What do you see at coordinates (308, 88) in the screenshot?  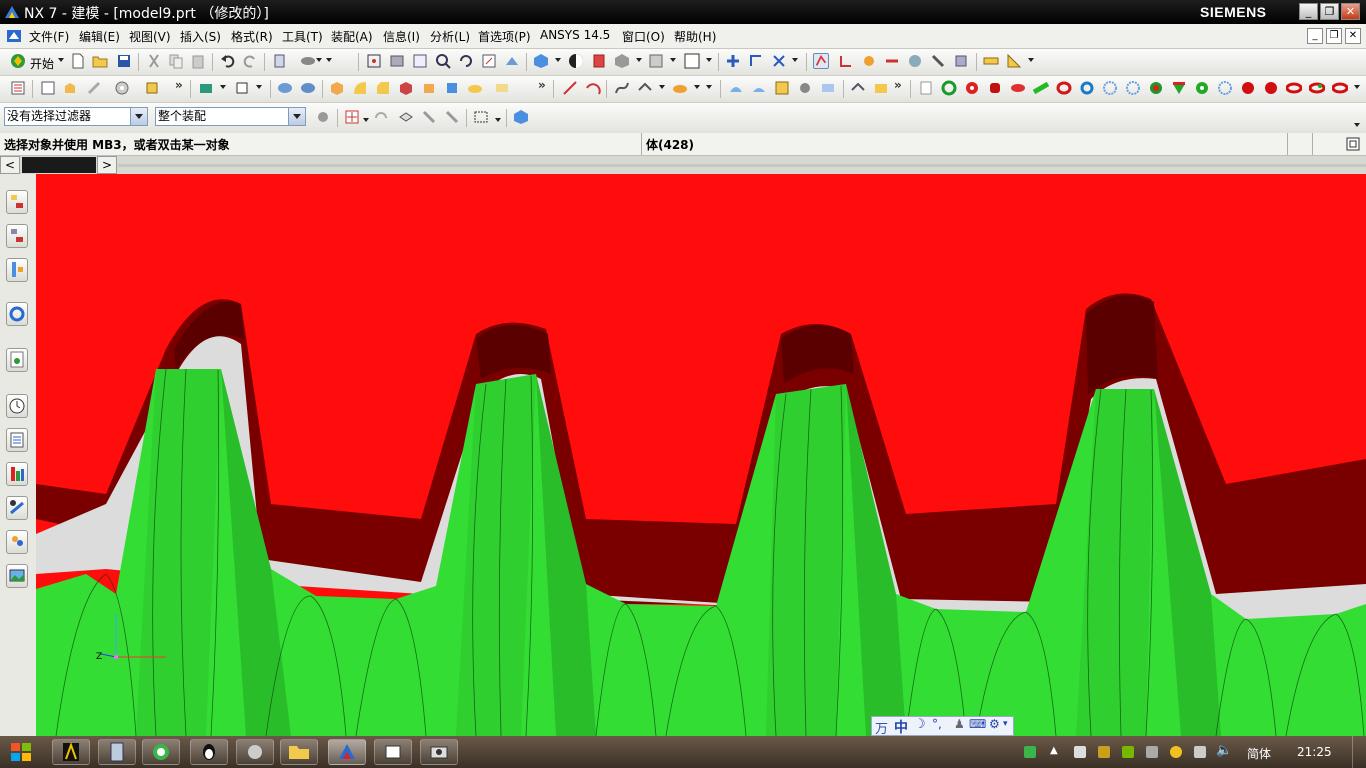 I see `subtract-icon` at bounding box center [308, 88].